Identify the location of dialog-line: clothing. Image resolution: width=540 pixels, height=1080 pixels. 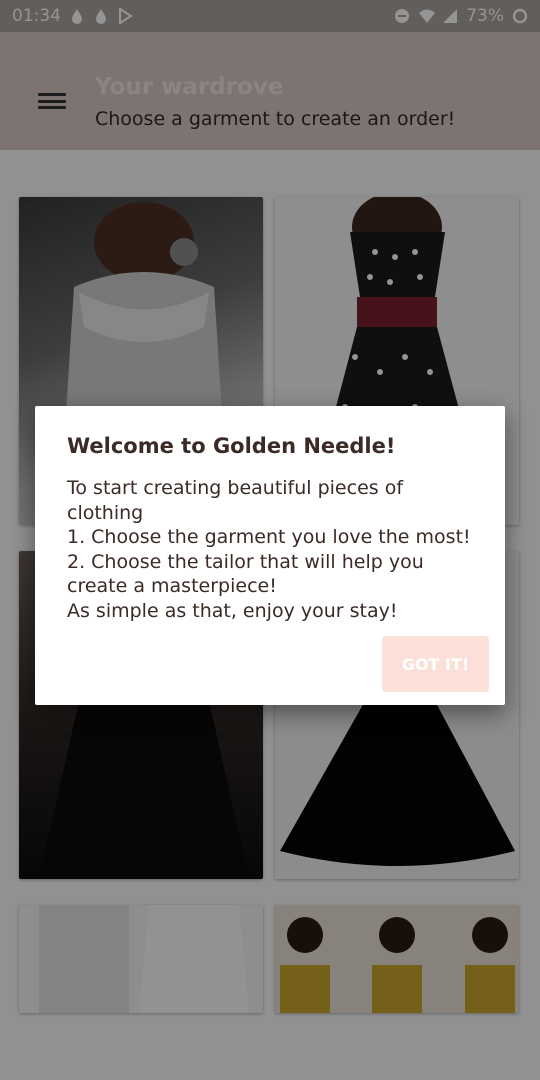
(105, 512).